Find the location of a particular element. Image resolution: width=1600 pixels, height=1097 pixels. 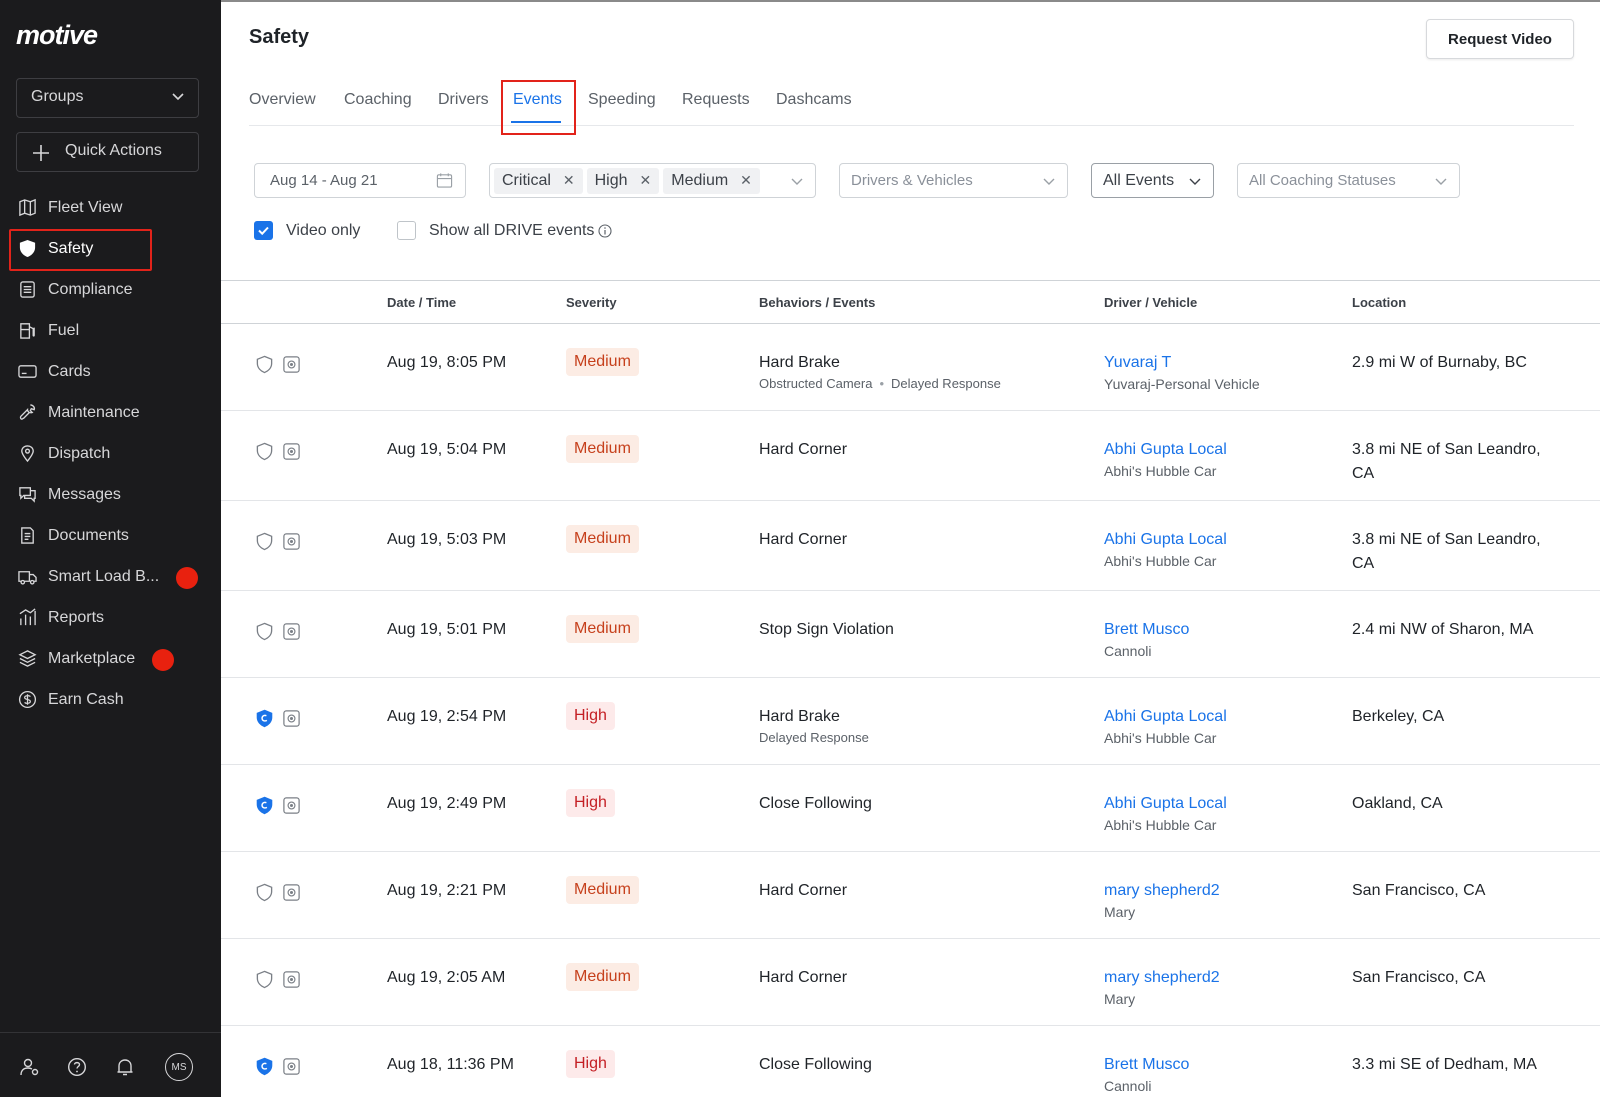

sidebar-item-cards: Cards is located at coordinates (110, 371).